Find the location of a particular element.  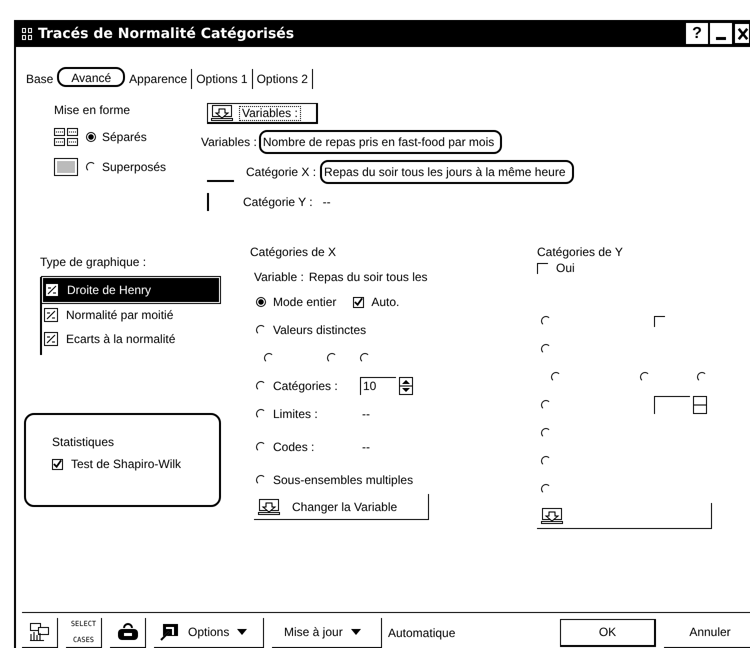

option-label: Limites : is located at coordinates (296, 414).